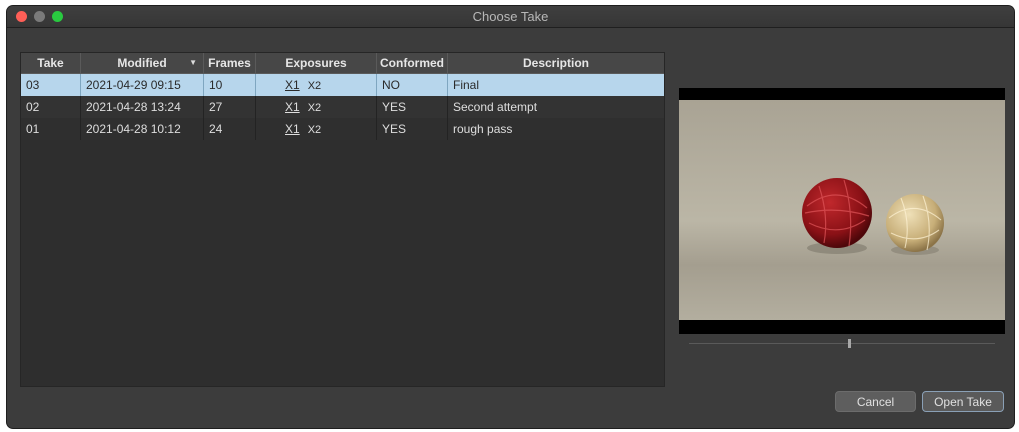 The height and width of the screenshot is (432, 1019). I want to click on column-header-description: Description, so click(556, 63).